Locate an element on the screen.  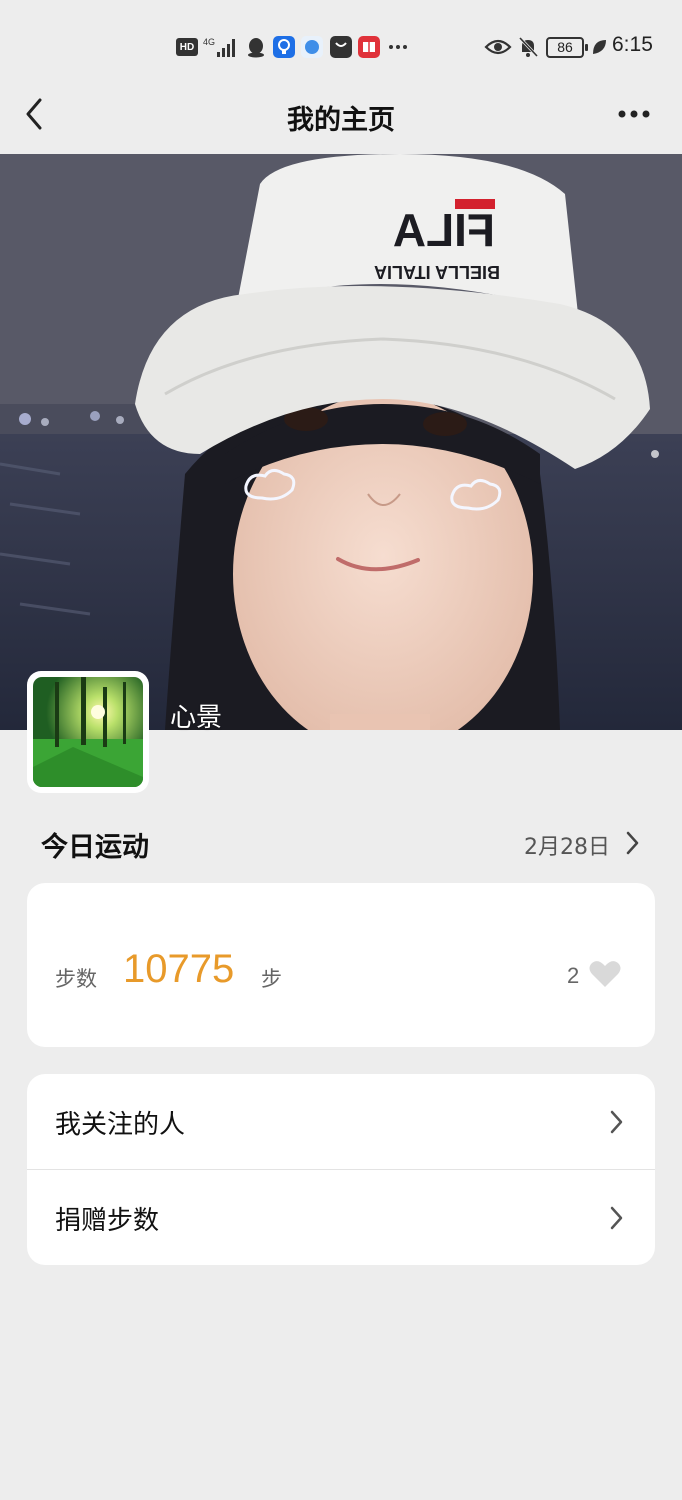
heart-icon is located at coordinates (605, 974).